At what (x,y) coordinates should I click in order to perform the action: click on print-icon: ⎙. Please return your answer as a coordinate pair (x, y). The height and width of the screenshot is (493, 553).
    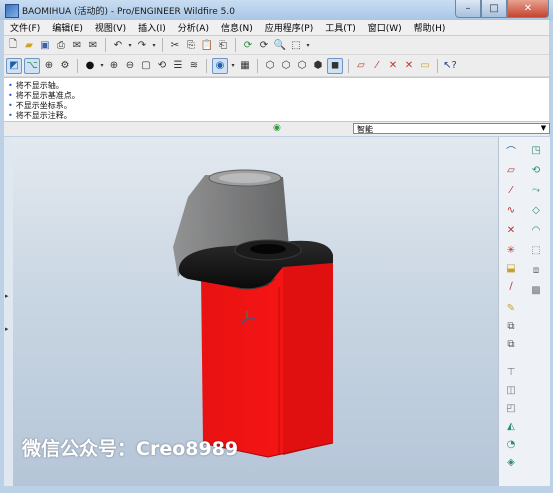
    Looking at the image, I should click on (61, 45).